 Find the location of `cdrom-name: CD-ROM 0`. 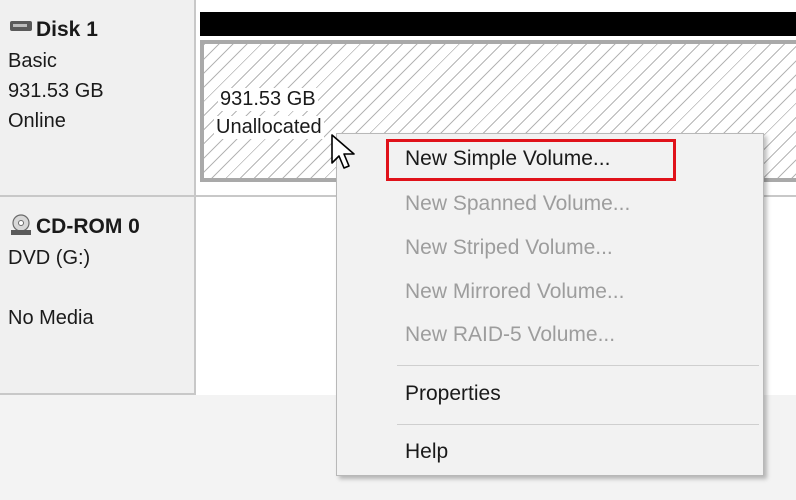

cdrom-name: CD-ROM 0 is located at coordinates (75, 226).